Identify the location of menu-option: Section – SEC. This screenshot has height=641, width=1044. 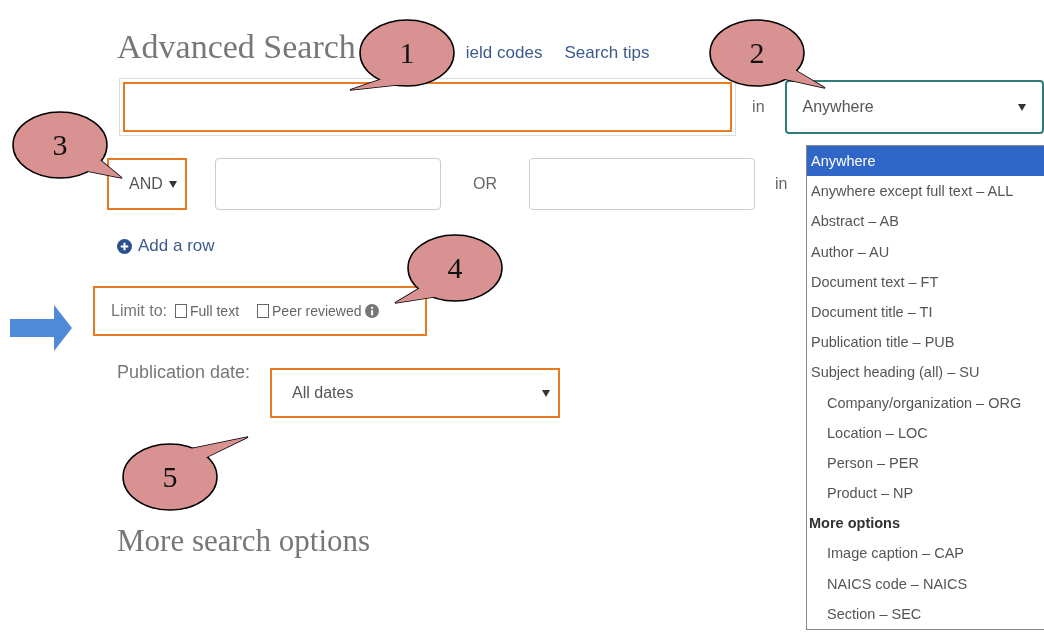
(925, 614).